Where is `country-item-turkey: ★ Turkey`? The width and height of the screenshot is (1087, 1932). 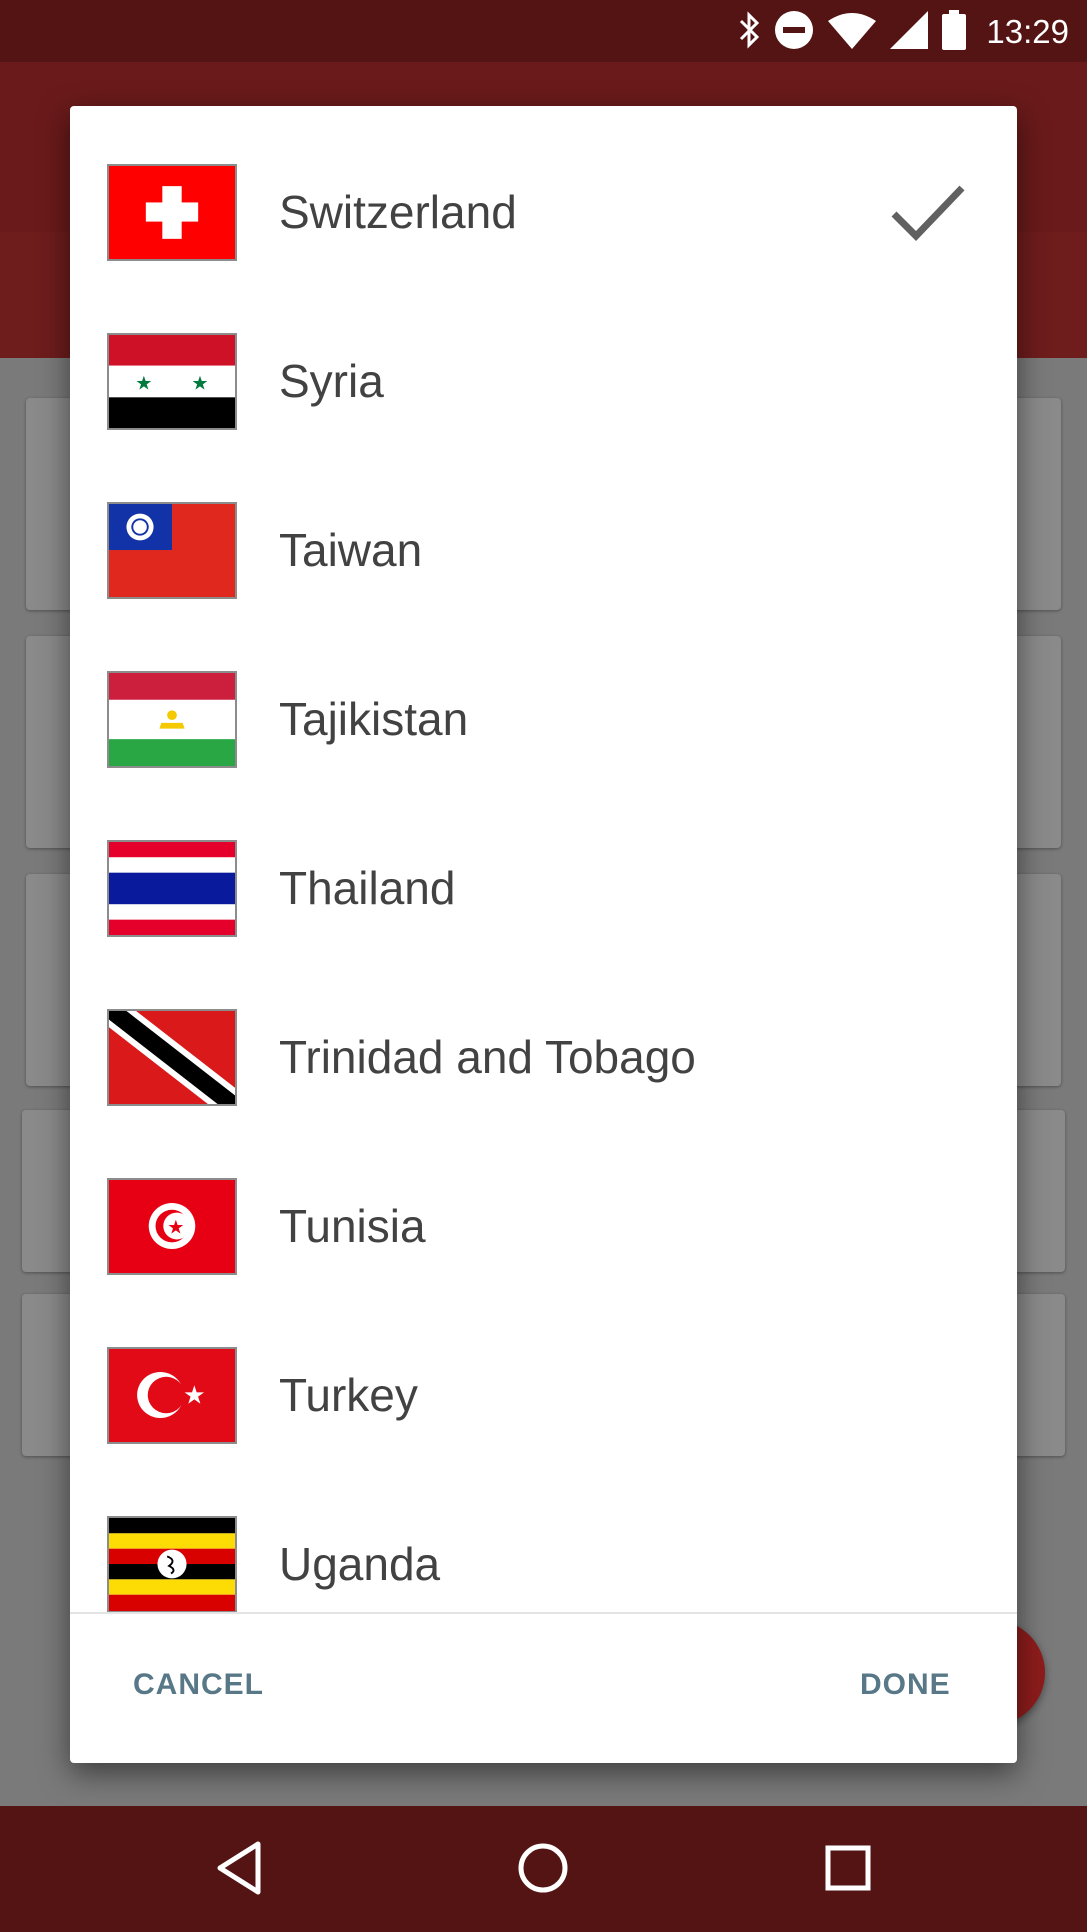
country-item-turkey: ★ Turkey is located at coordinates (543, 1395).